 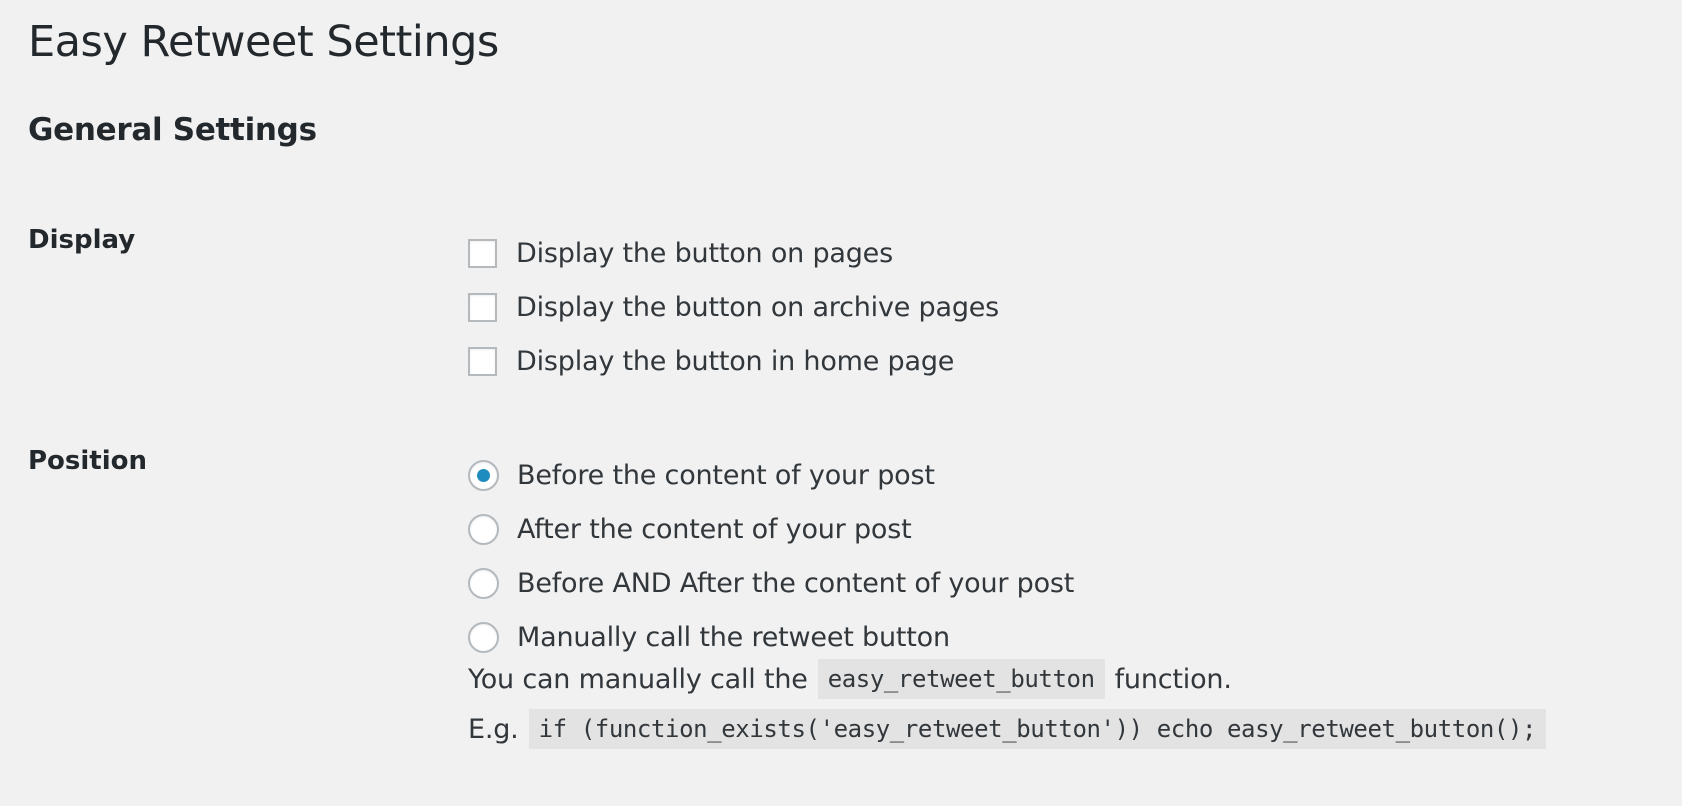 I want to click on position-before-label: Before the content of your post, so click(x=726, y=475).